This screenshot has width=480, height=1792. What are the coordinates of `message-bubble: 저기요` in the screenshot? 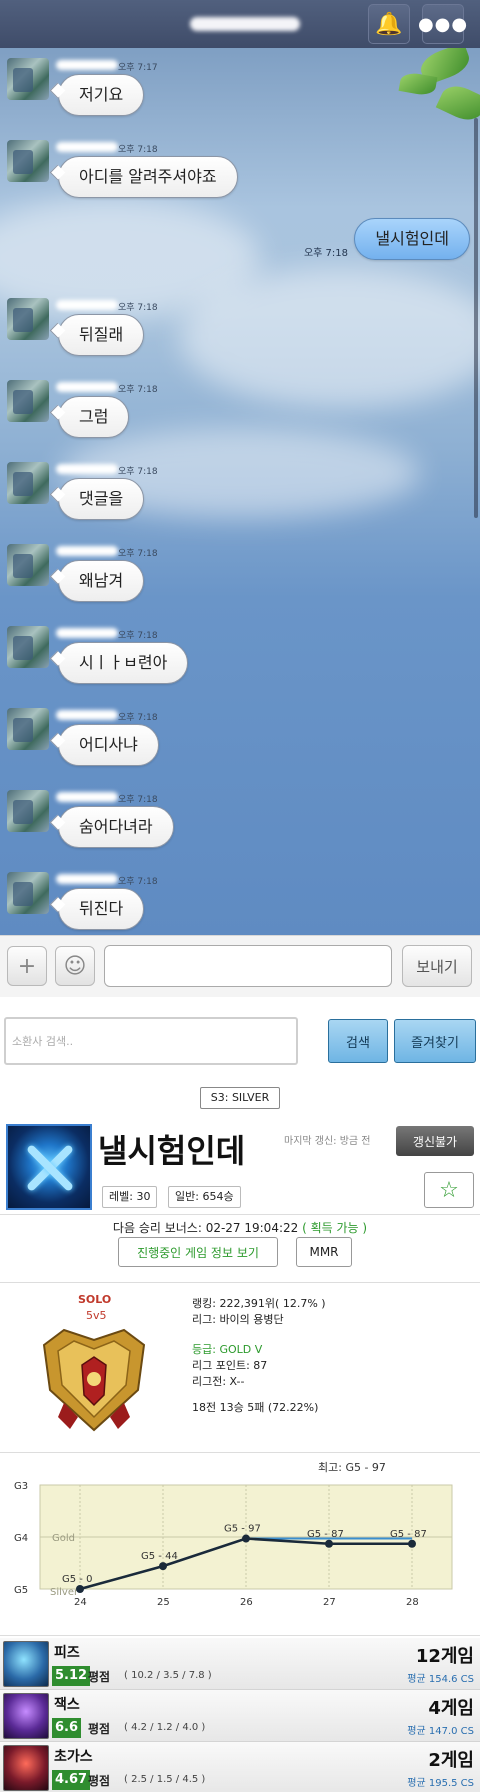 It's located at (101, 95).